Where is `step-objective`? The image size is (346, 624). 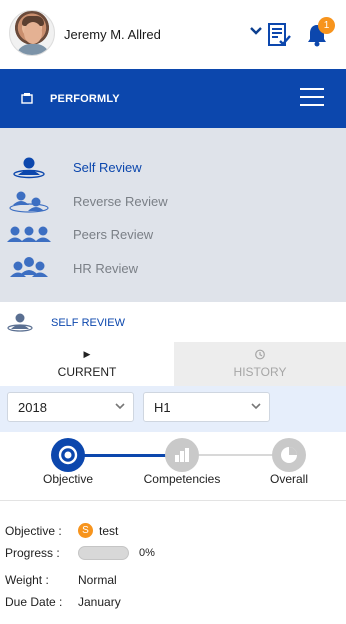
step-objective is located at coordinates (68, 455).